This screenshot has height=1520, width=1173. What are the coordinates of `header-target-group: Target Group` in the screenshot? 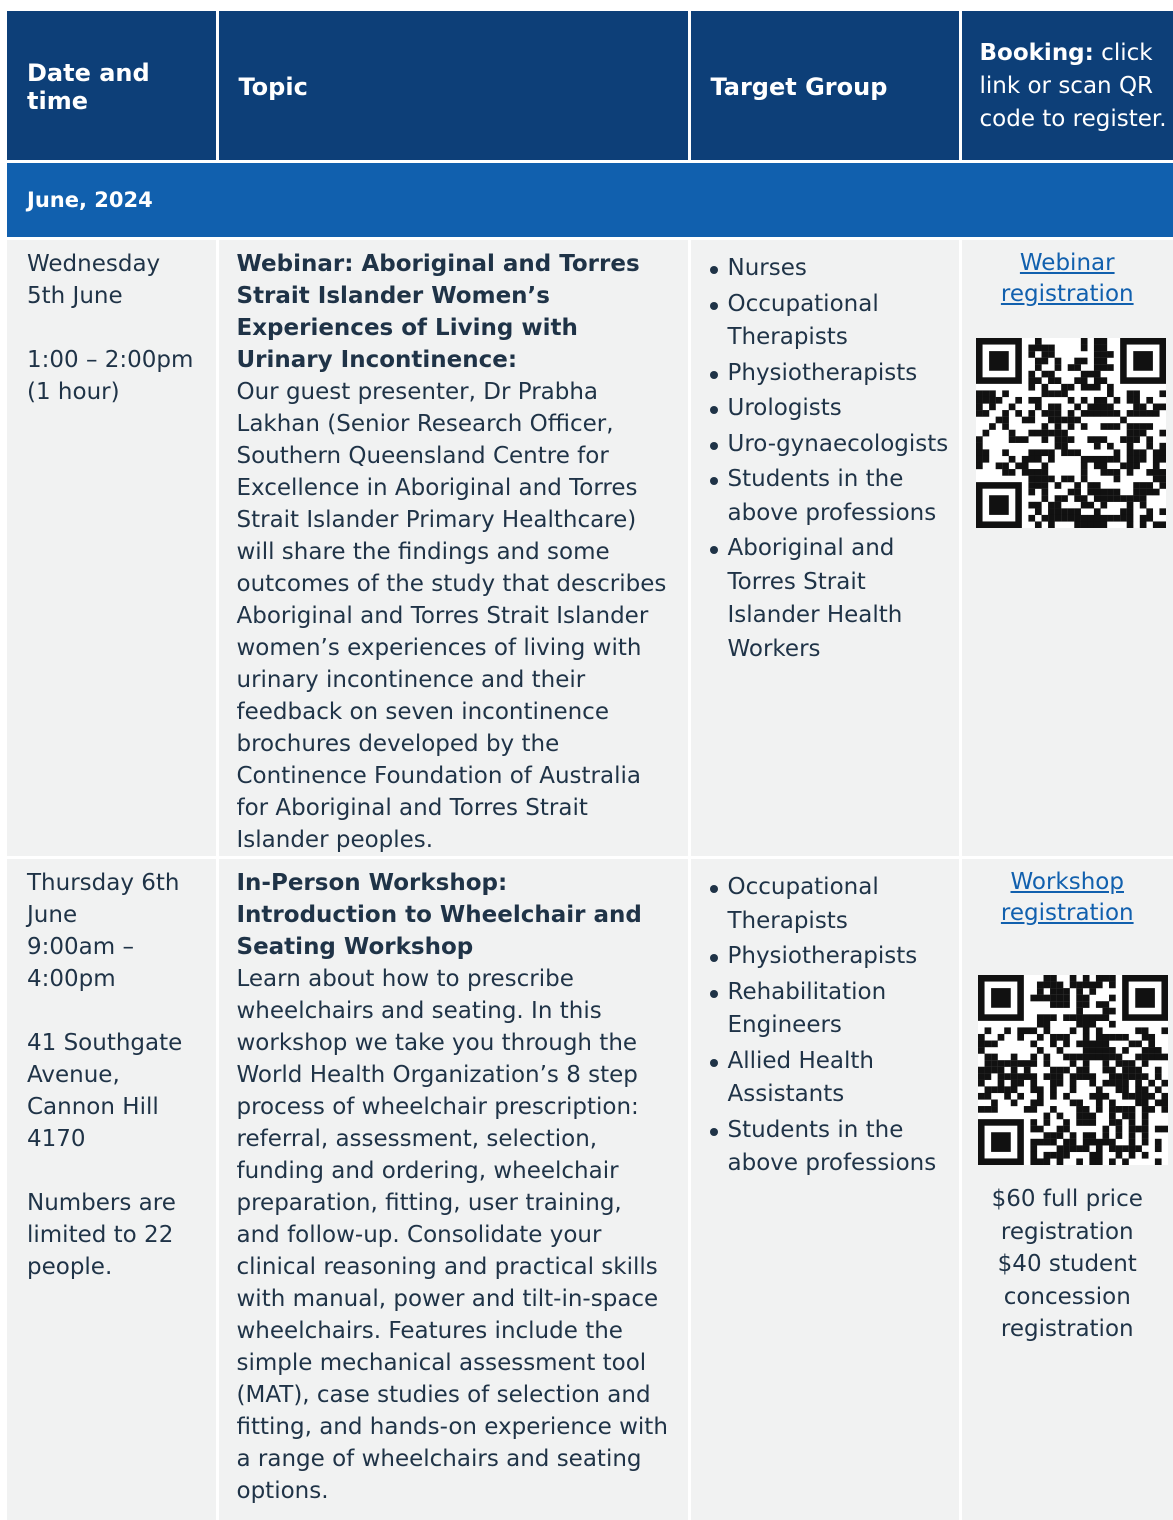 It's located at (824, 86).